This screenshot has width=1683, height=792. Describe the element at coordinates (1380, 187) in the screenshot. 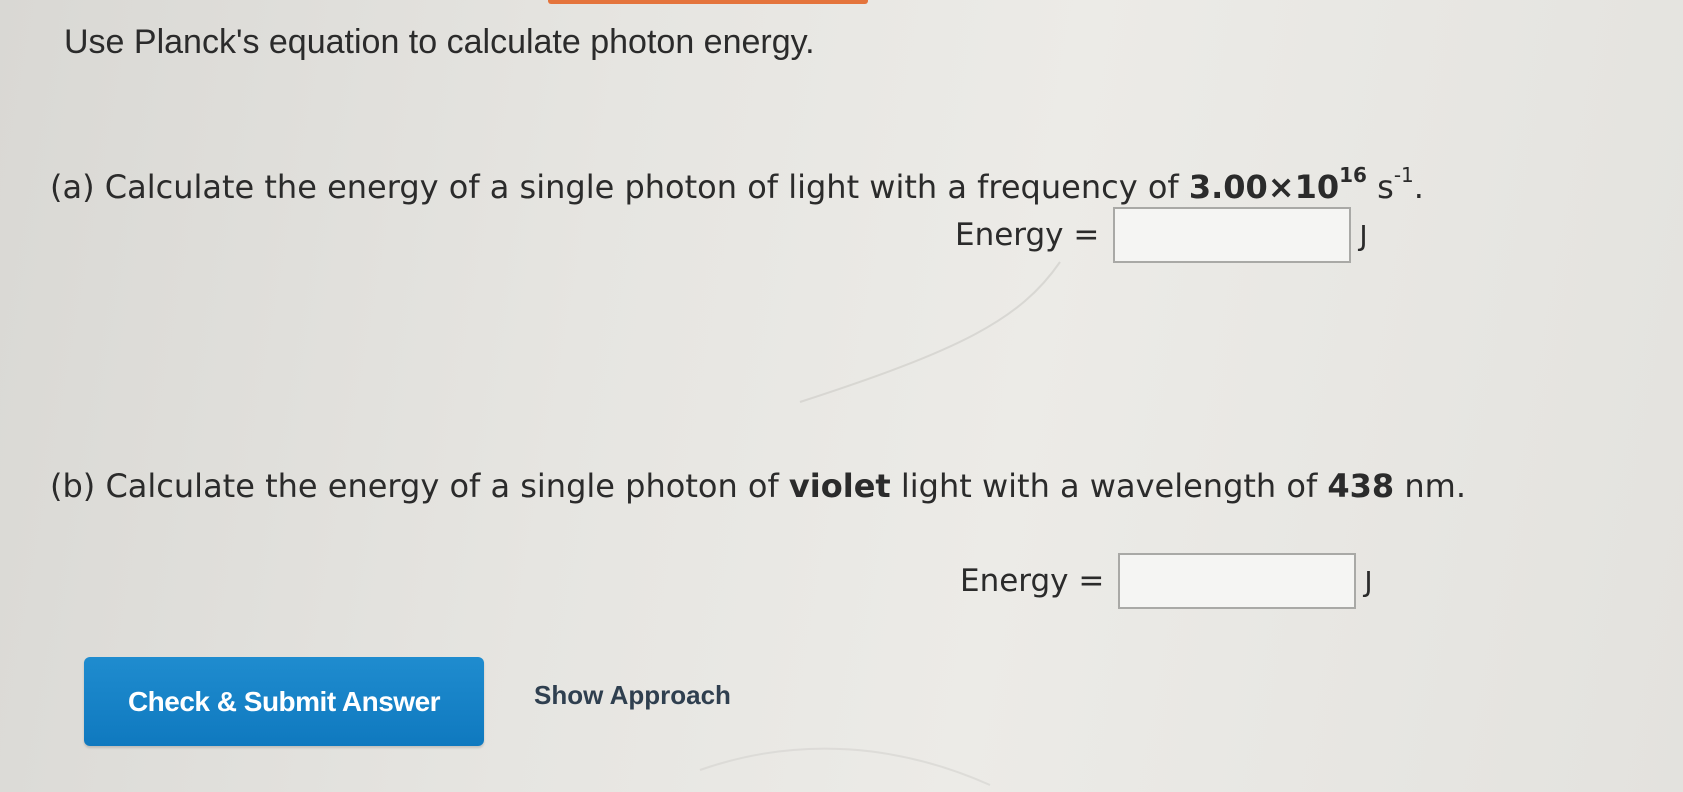

I see `part-a-unit: s` at that location.